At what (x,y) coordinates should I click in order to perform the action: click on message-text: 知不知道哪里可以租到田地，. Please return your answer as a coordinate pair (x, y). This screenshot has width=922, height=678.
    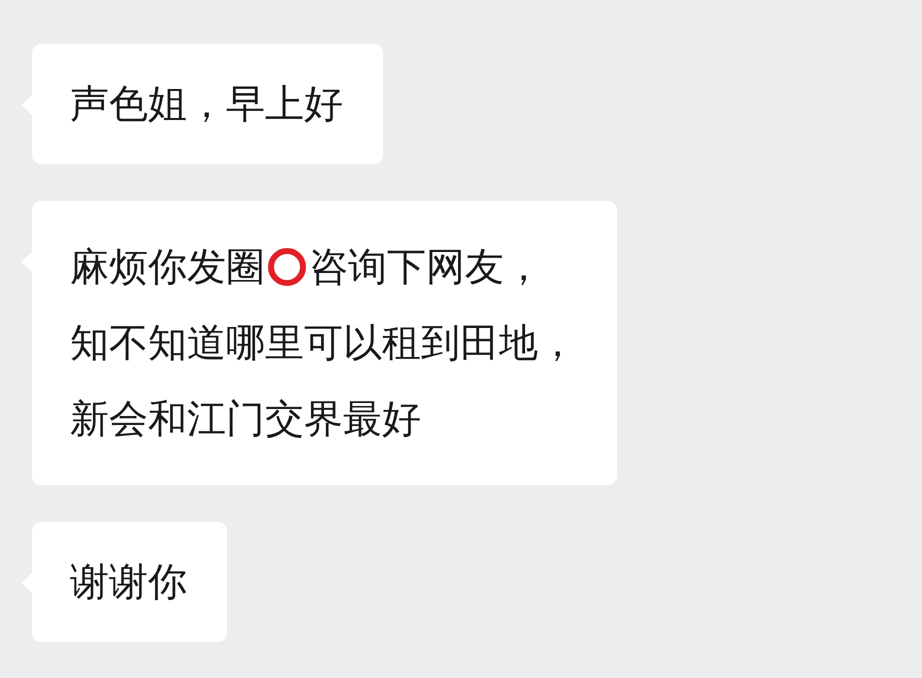
    Looking at the image, I should click on (323, 344).